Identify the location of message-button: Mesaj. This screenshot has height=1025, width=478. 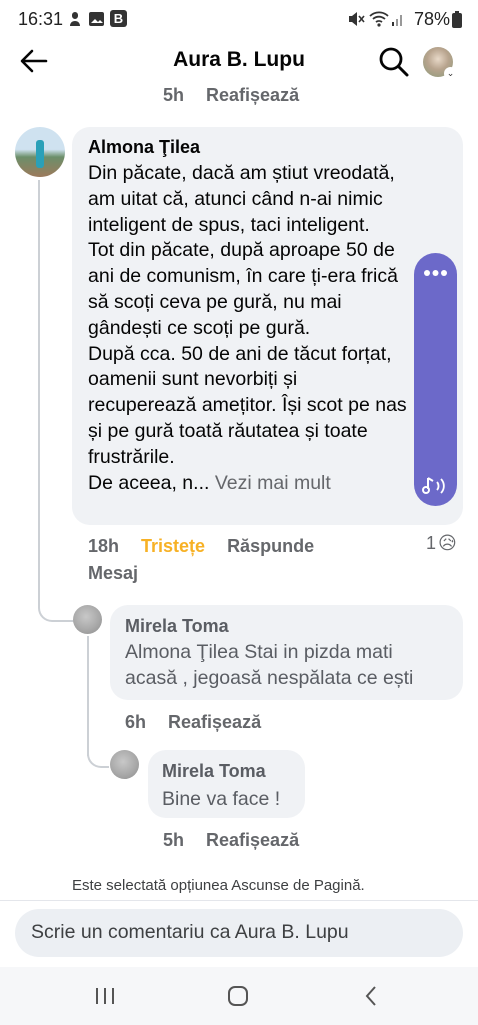
(113, 573).